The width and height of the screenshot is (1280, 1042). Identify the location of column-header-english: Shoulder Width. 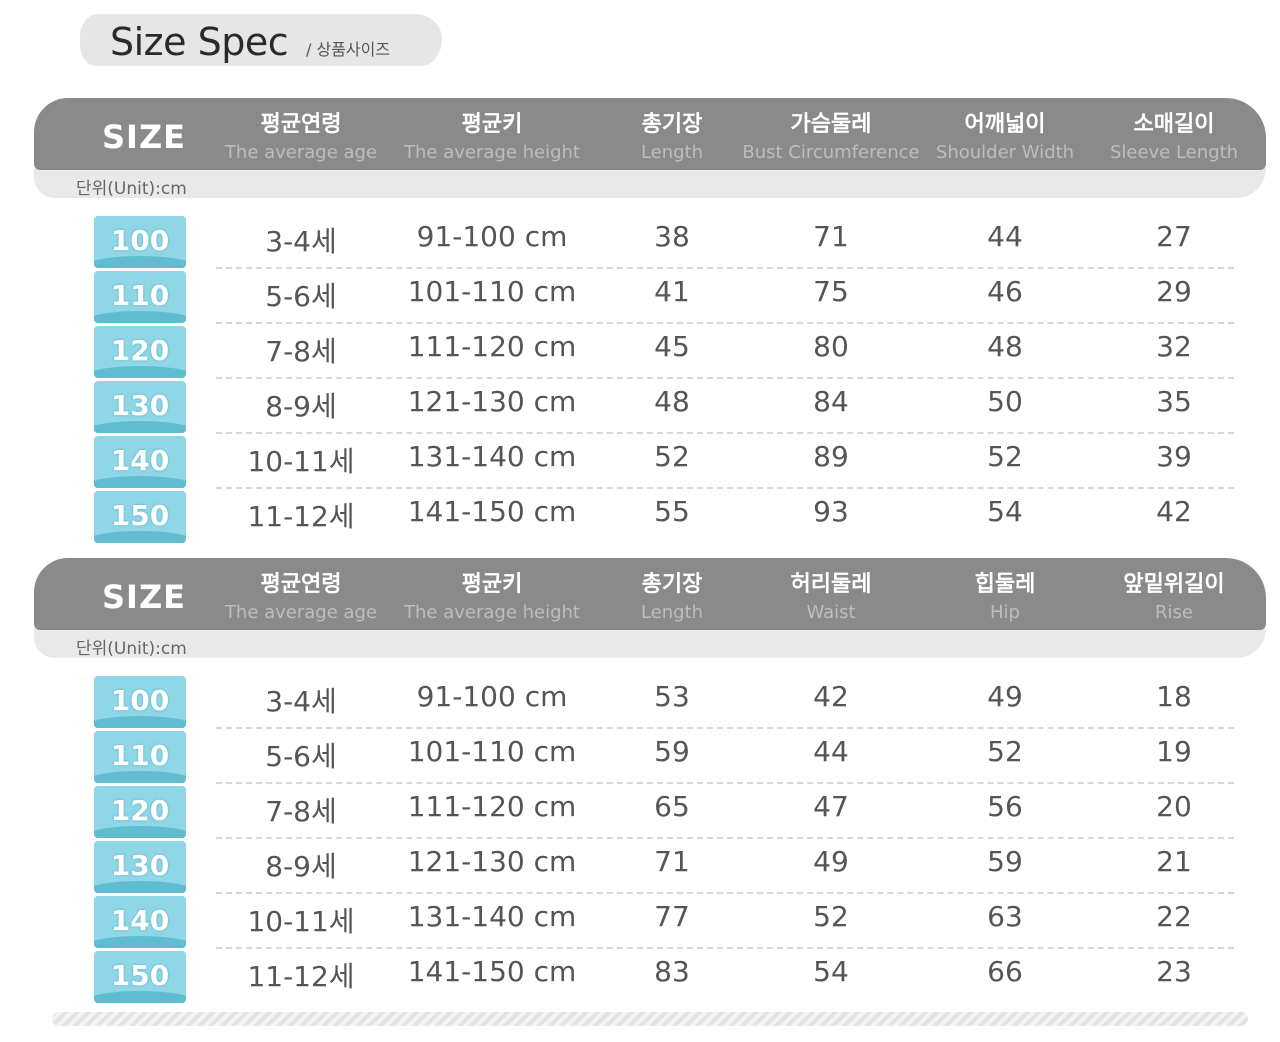
(1005, 152).